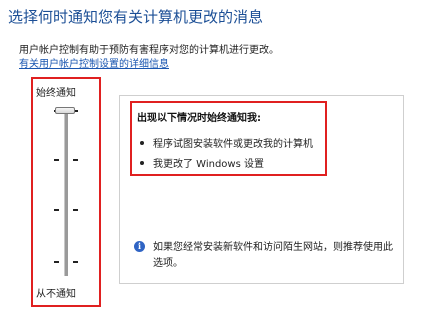 The image size is (423, 336). Describe the element at coordinates (149, 50) in the screenshot. I see `page-description: 用户帐户控制有助于预防有害程序对您的计算机进行更改。` at that location.